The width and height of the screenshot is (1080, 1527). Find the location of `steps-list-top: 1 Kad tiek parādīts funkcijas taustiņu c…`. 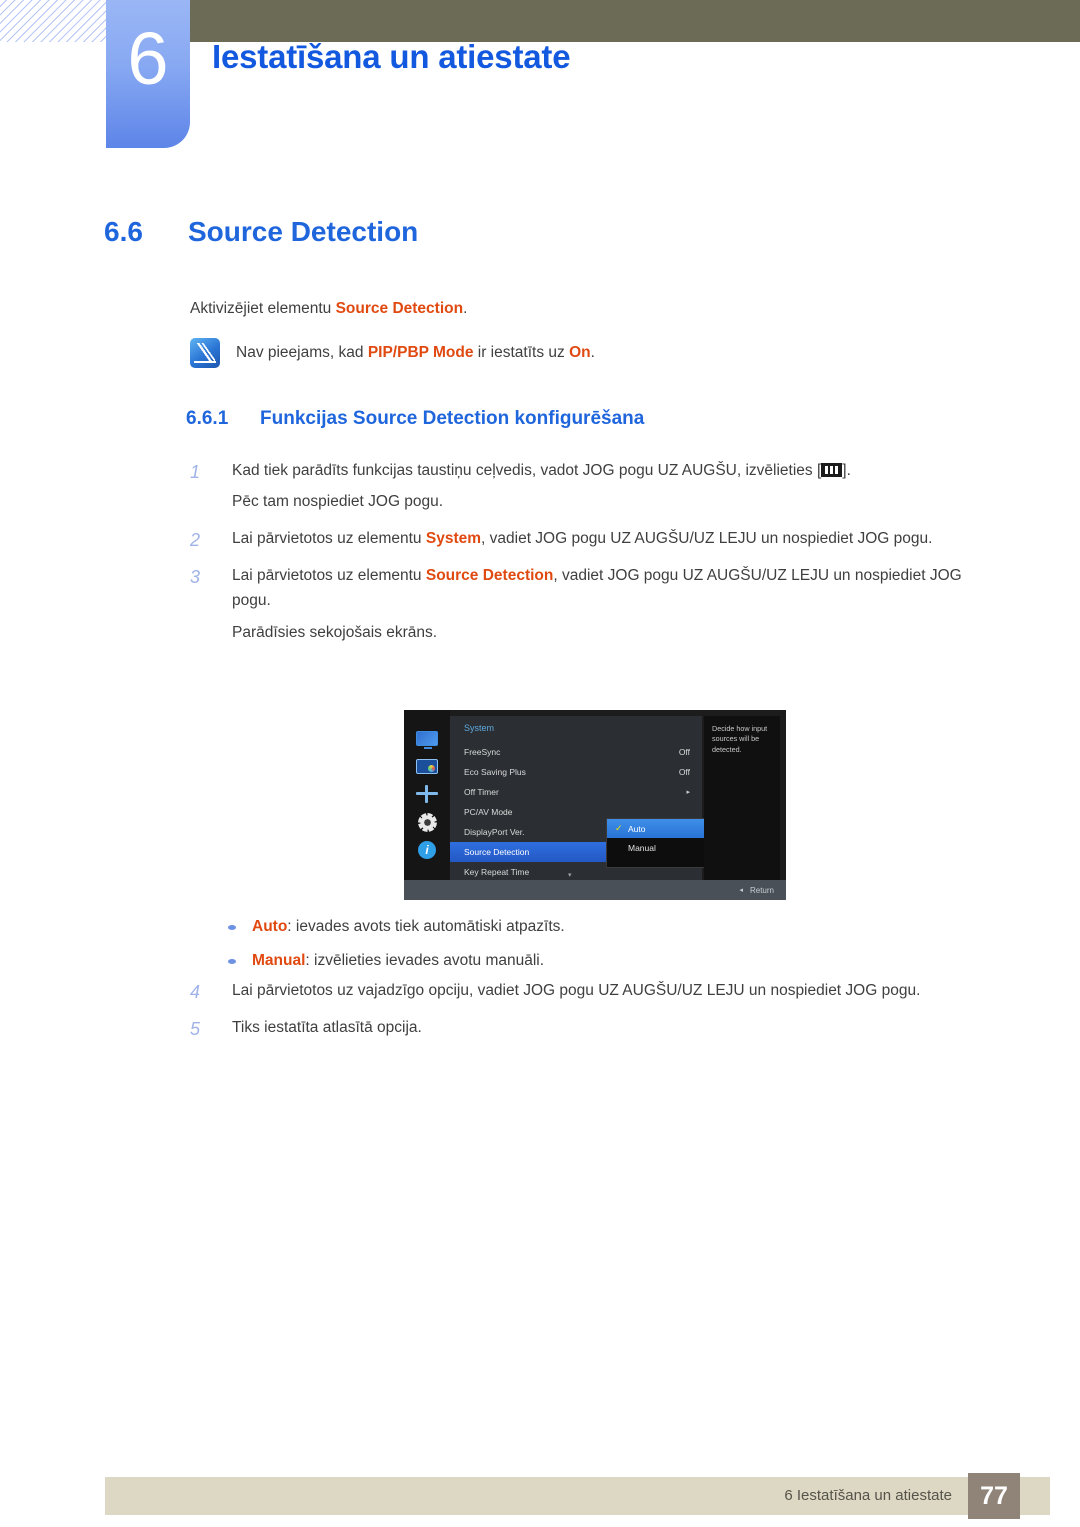

steps-list-top: 1 Kad tiek parādīts funkcijas taustiņu c… is located at coordinates (593, 557).